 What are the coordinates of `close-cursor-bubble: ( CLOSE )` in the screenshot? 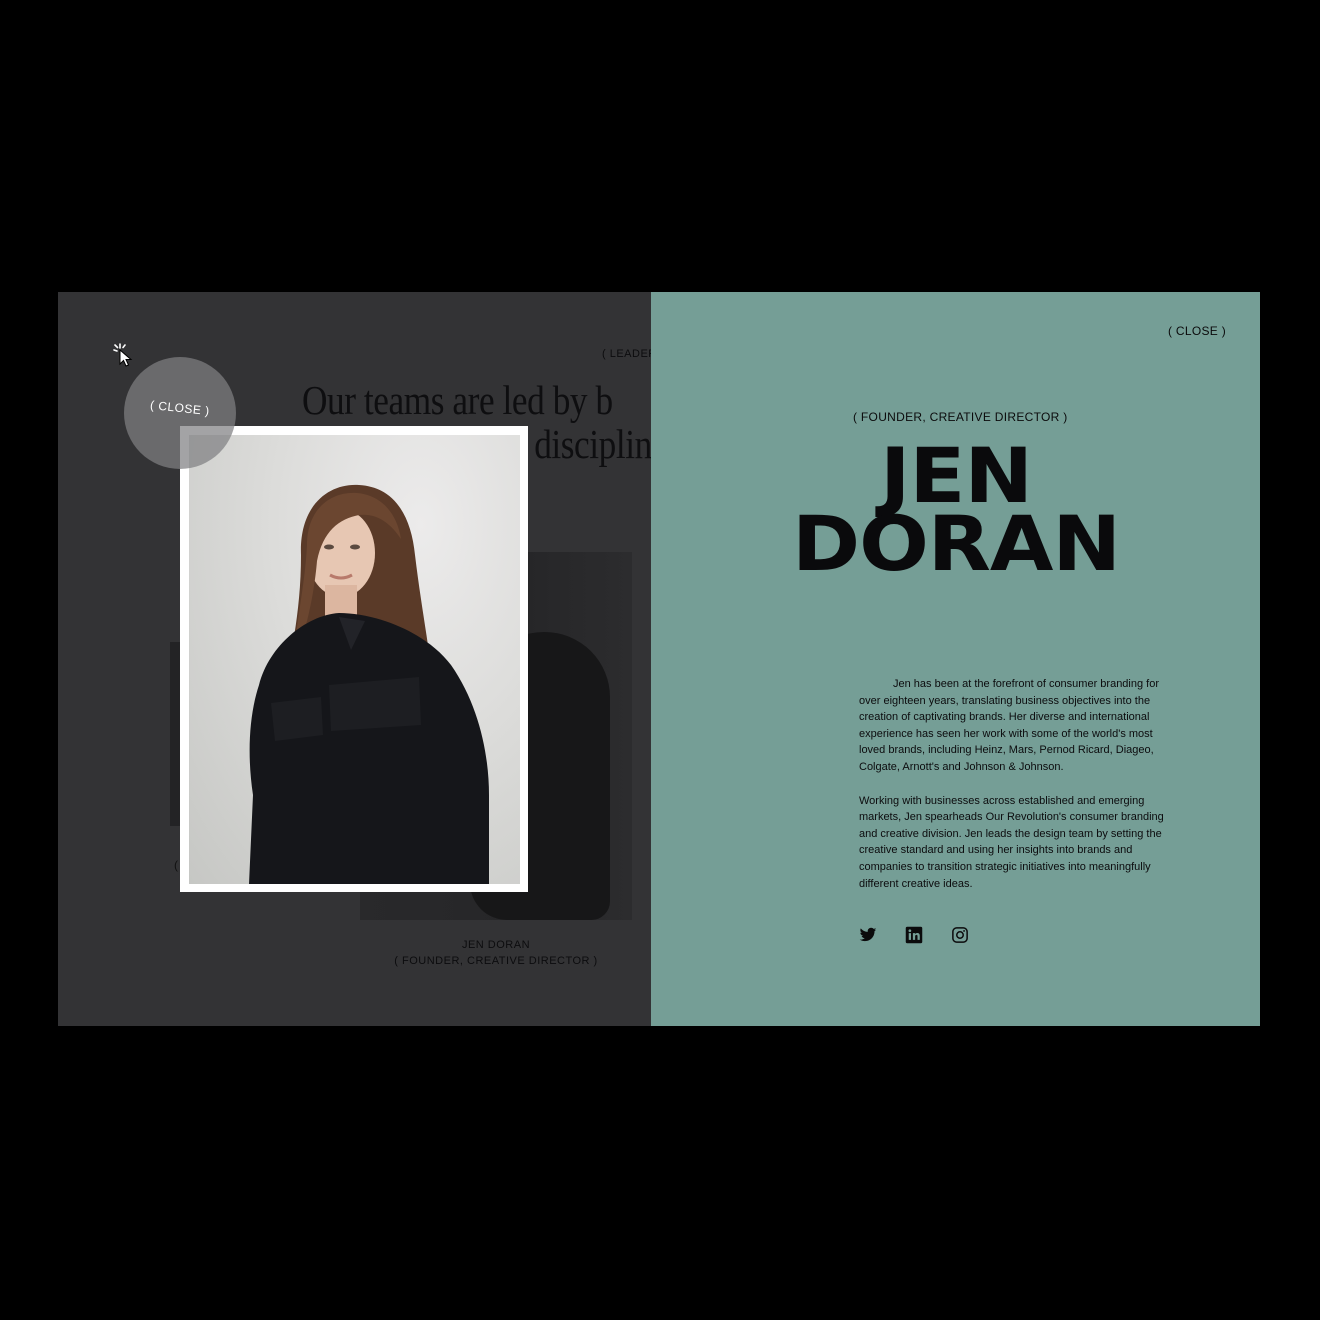 It's located at (180, 413).